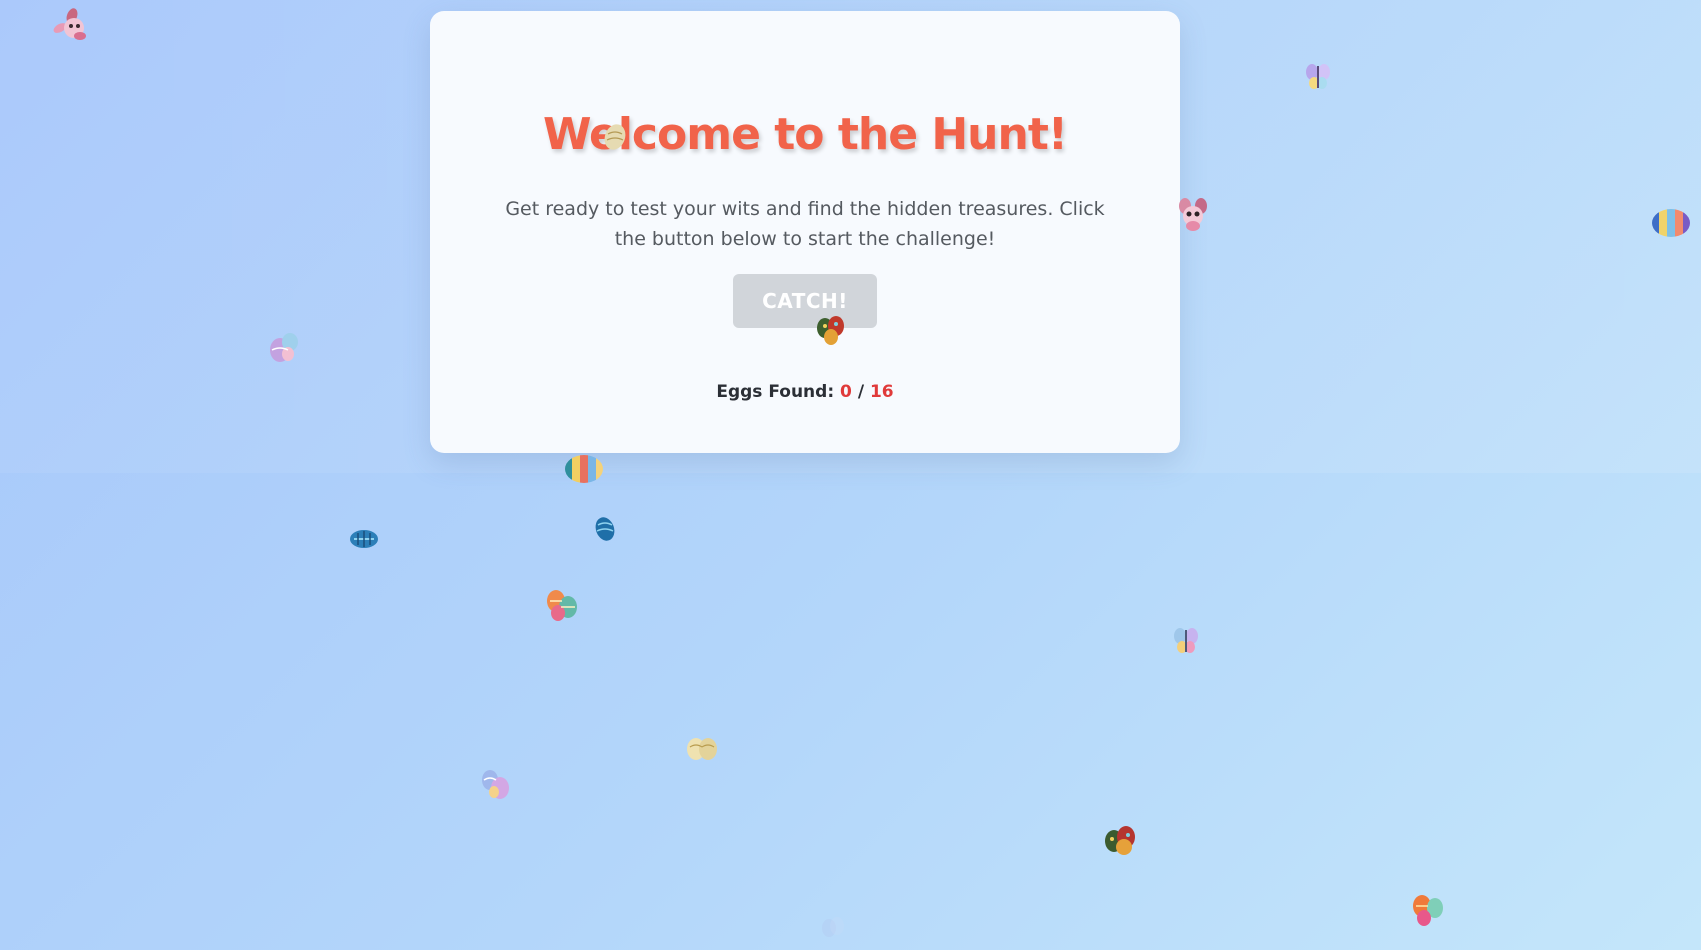 This screenshot has width=1701, height=950. I want to click on catch-button: CATCH!, so click(805, 301).